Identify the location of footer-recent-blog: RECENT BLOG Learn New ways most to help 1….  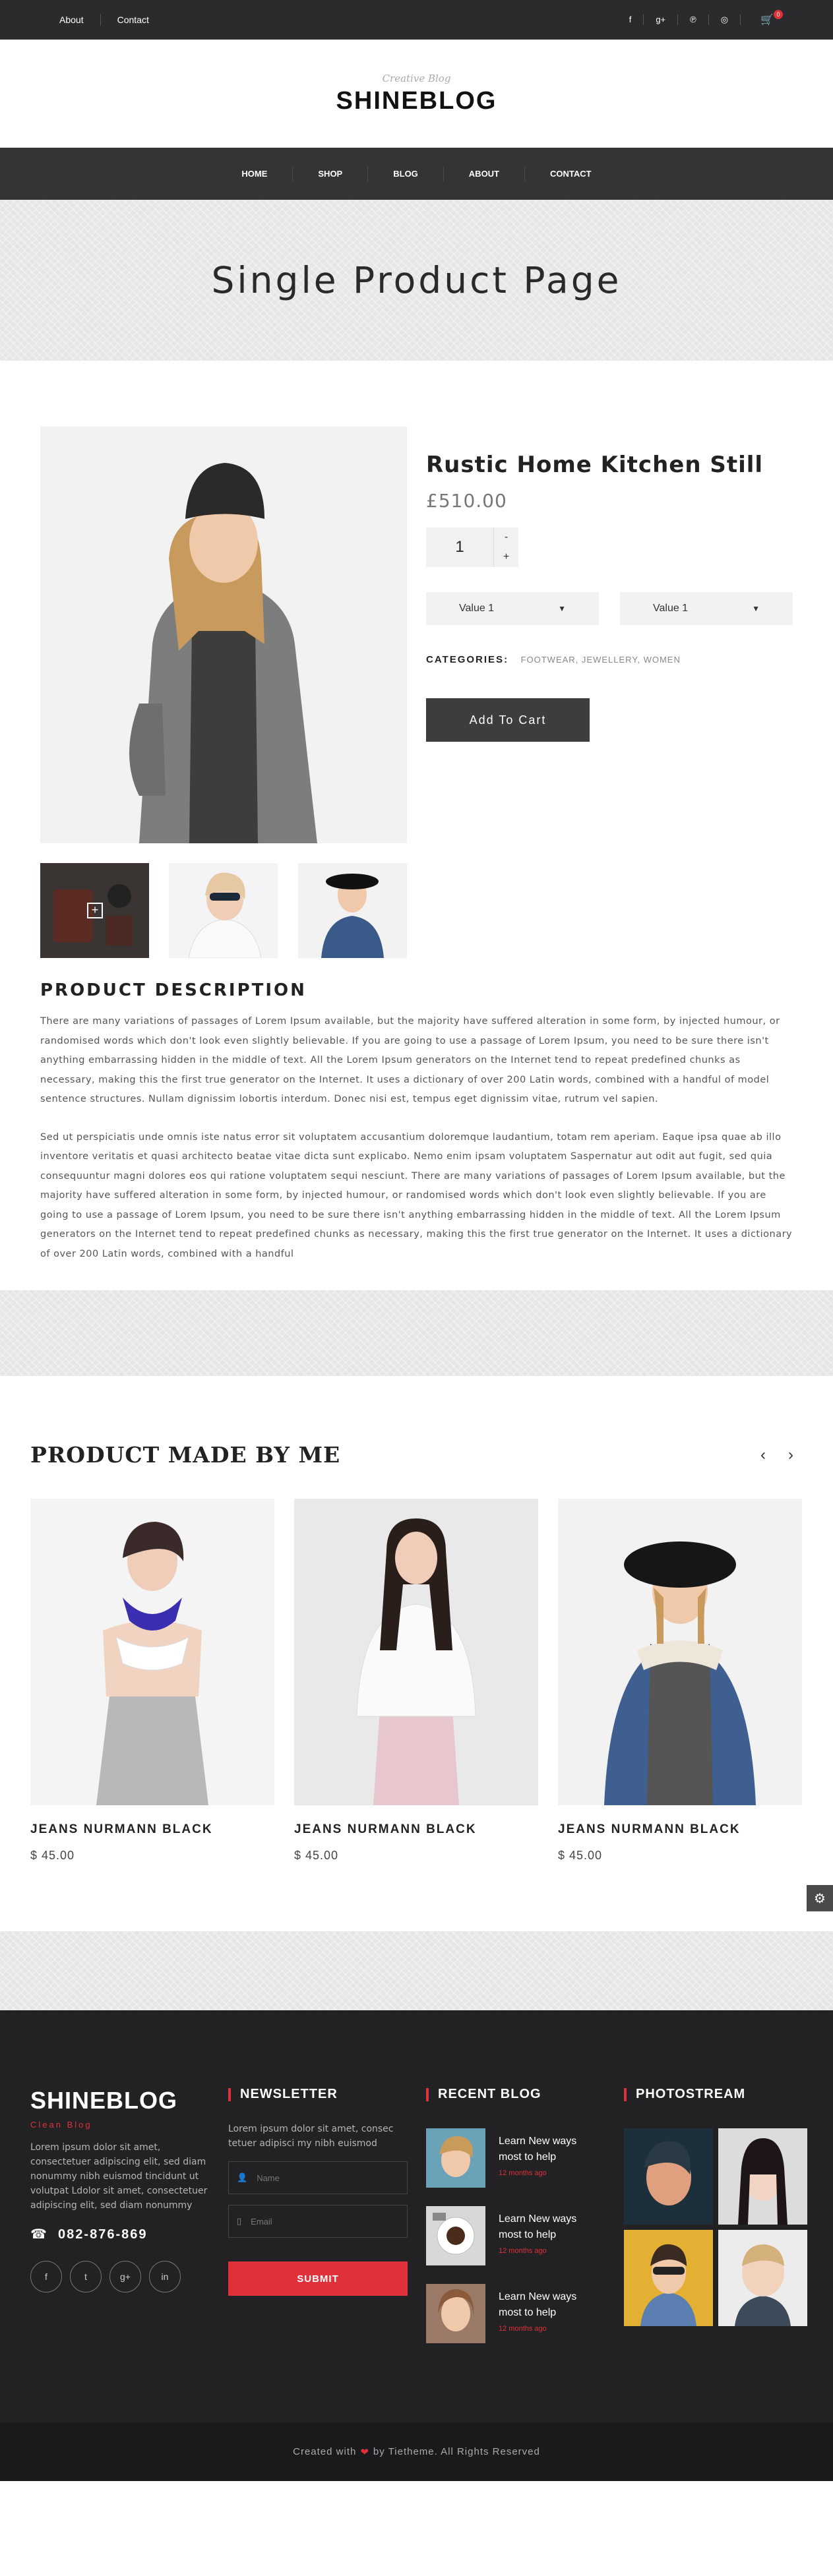
(509, 2215).